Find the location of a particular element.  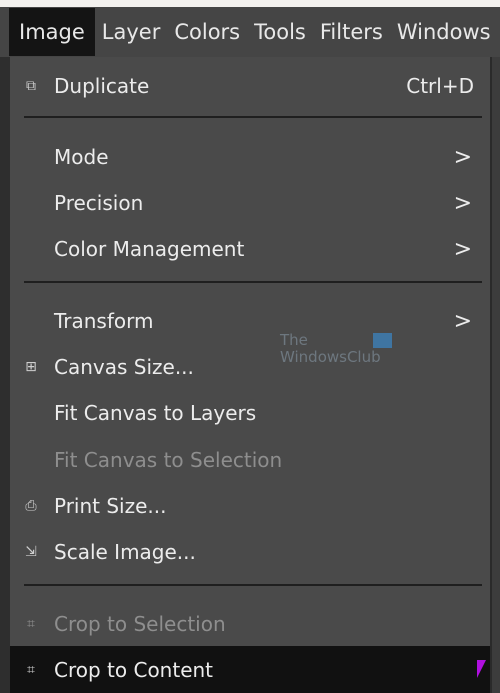

label: Crop to Content is located at coordinates (134, 669).